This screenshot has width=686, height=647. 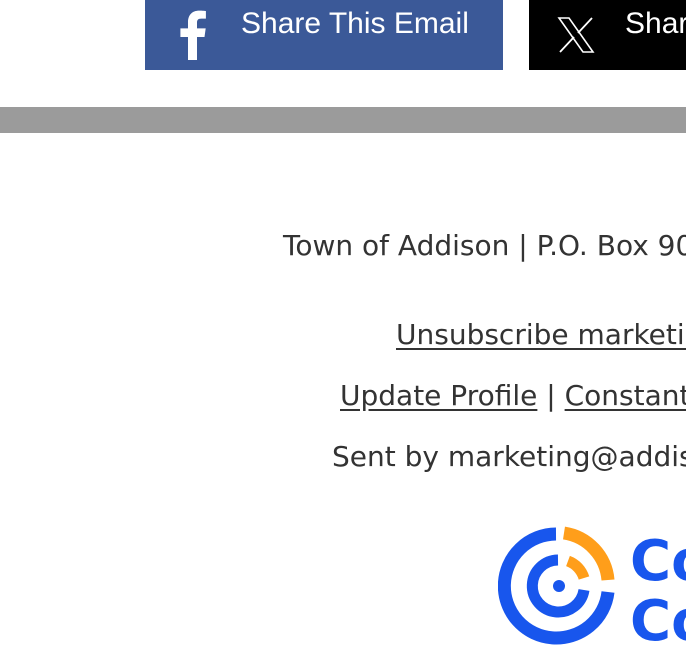 What do you see at coordinates (658, 618) in the screenshot?
I see `logo-text-line2: Contact` at bounding box center [658, 618].